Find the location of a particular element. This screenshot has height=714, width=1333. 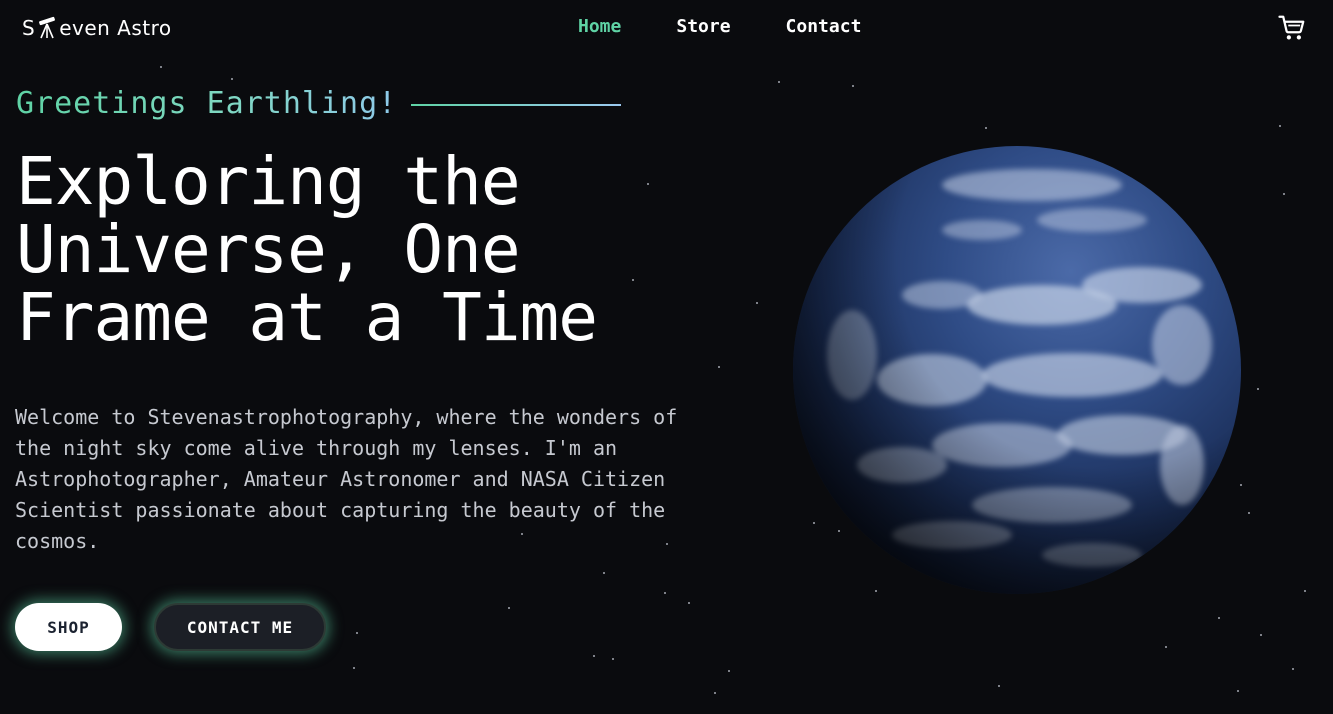

nav-store: Store is located at coordinates (703, 26).